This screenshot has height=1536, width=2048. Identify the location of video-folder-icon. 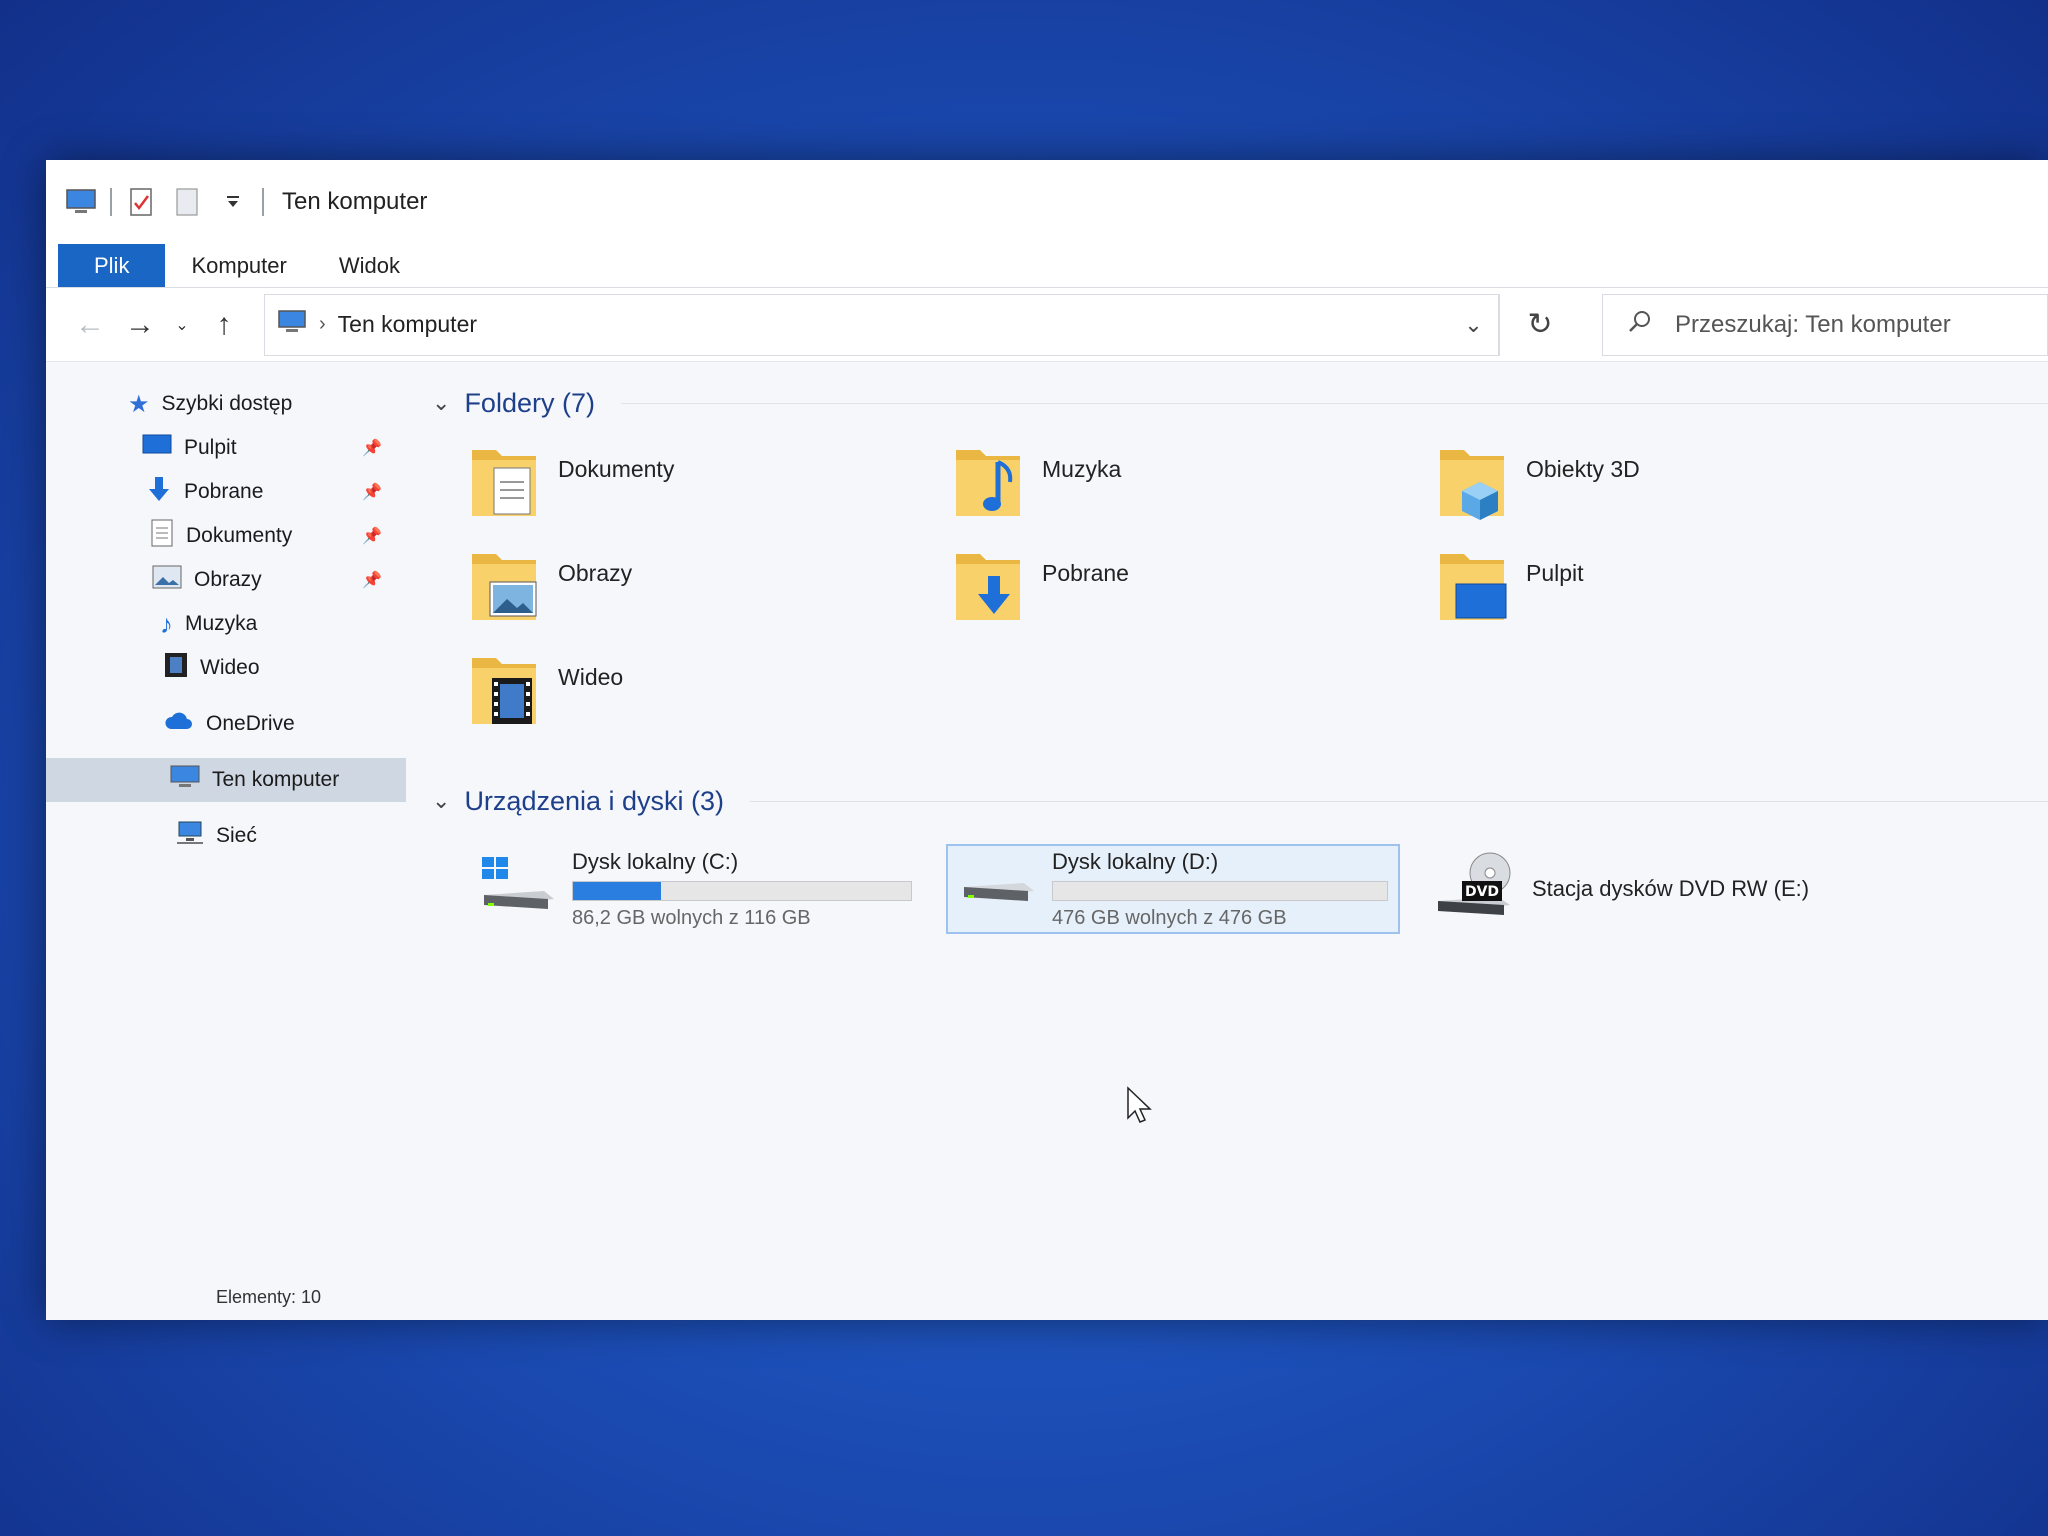
(504, 691).